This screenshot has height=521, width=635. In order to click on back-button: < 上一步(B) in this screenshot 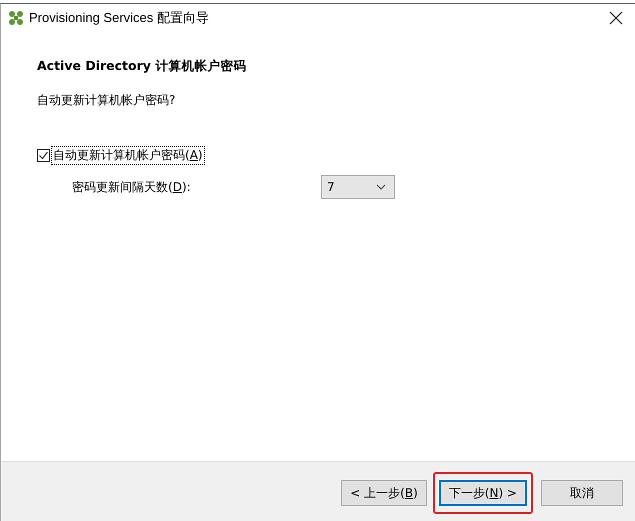, I will do `click(384, 493)`.